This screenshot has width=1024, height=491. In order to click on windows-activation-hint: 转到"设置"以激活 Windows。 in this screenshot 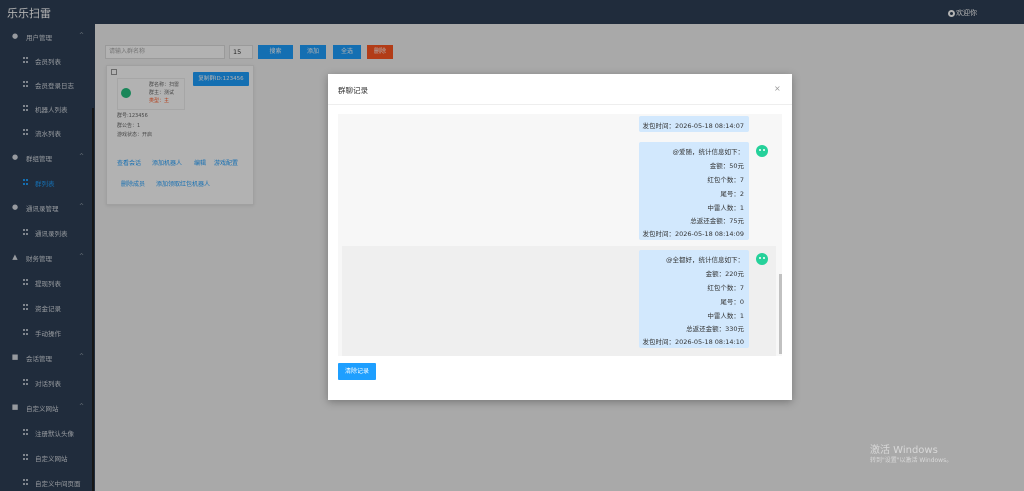, I will do `click(911, 460)`.